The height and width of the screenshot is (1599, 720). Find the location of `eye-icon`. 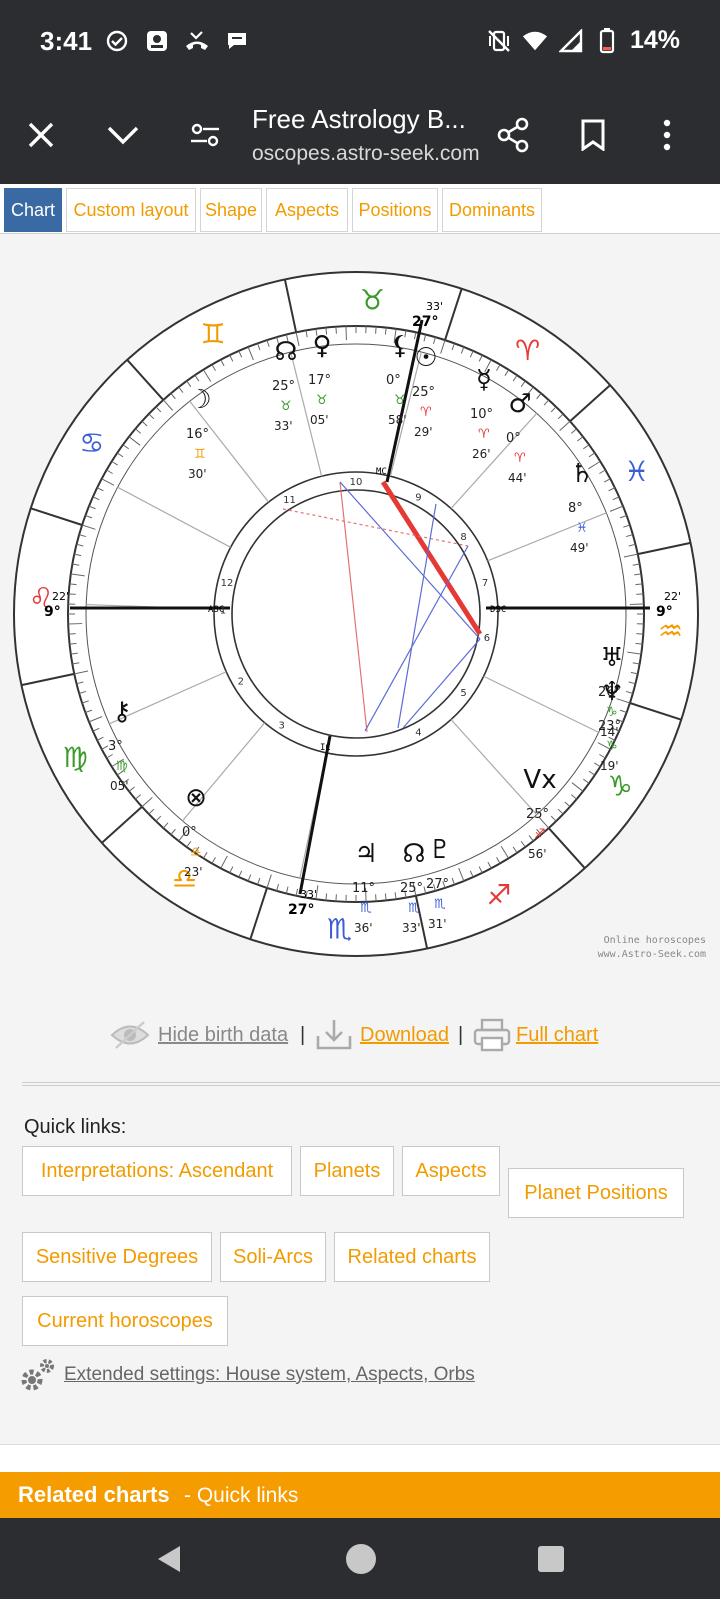

eye-icon is located at coordinates (130, 1035).